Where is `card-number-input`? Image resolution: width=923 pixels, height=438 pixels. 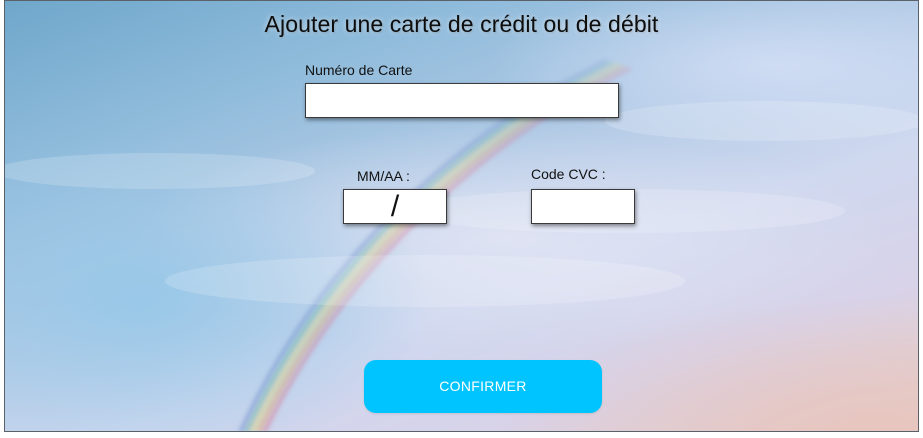 card-number-input is located at coordinates (462, 100).